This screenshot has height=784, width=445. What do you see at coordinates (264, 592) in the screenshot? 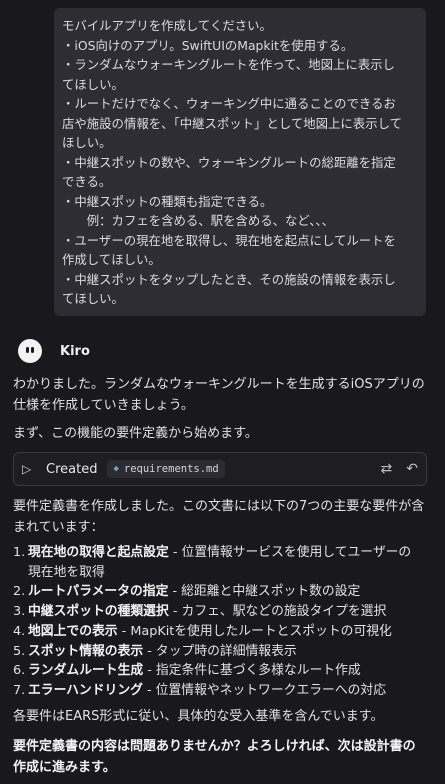
I see `requirement-desc: - 総距離と中継スポット数の設定` at bounding box center [264, 592].